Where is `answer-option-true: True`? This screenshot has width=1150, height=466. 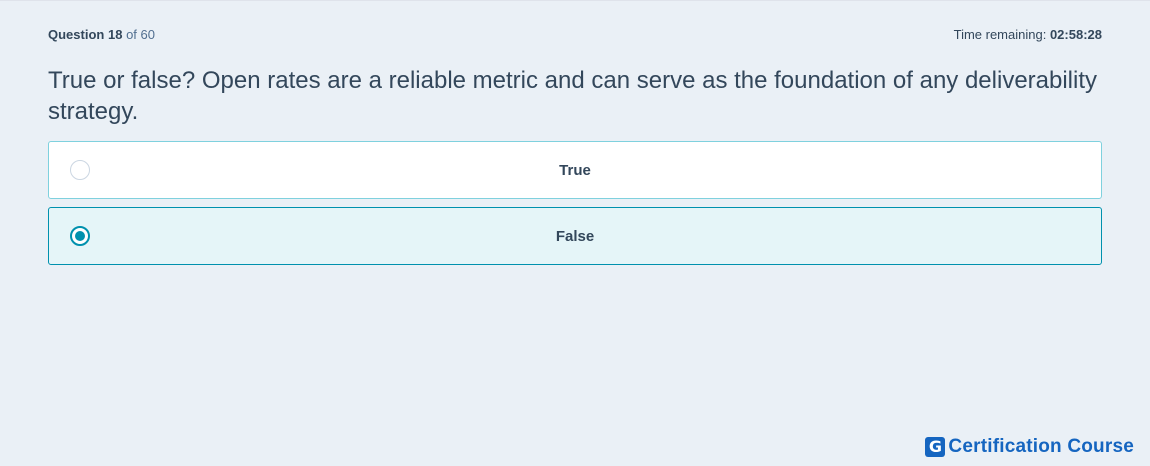 answer-option-true: True is located at coordinates (575, 170).